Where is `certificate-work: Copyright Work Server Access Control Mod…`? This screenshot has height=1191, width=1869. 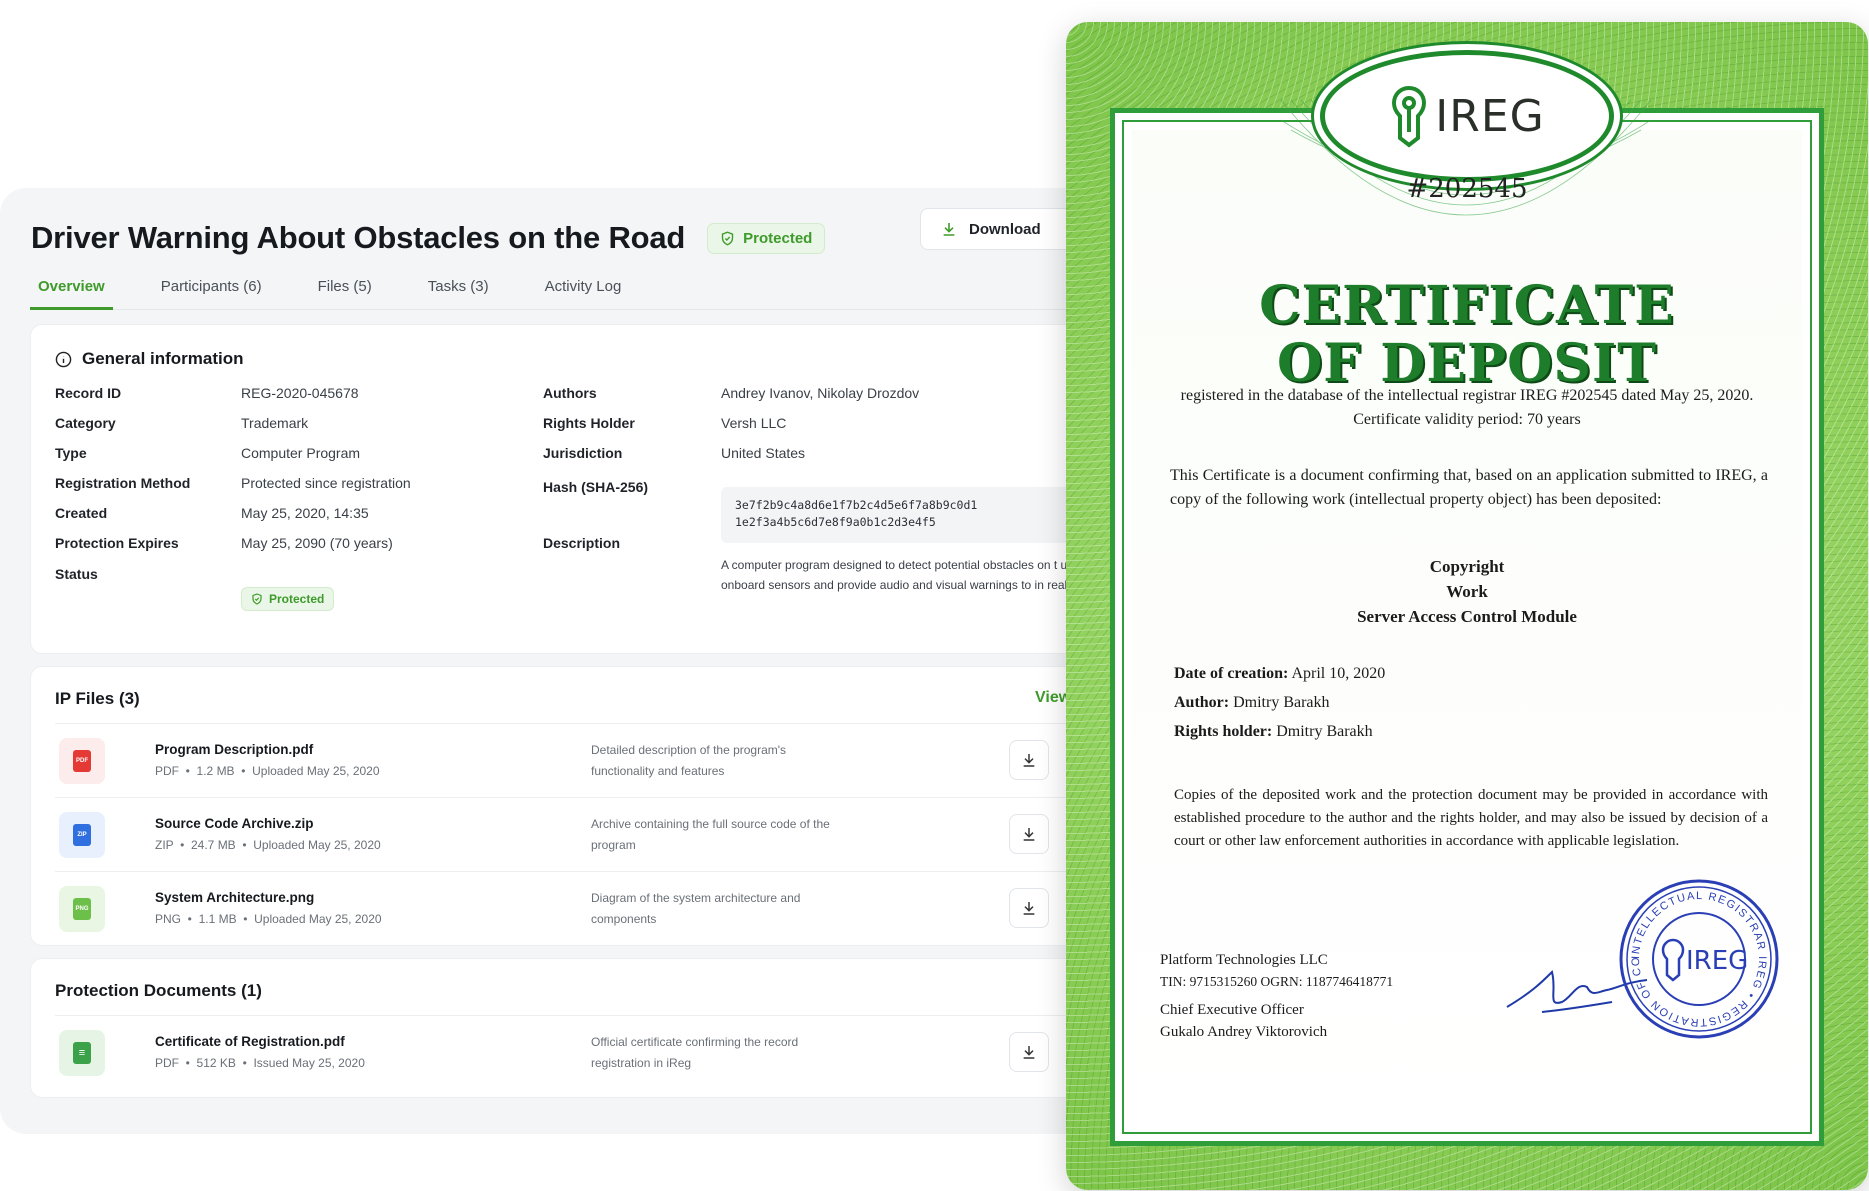
certificate-work: Copyright Work Server Access Control Mod… is located at coordinates (1467, 591).